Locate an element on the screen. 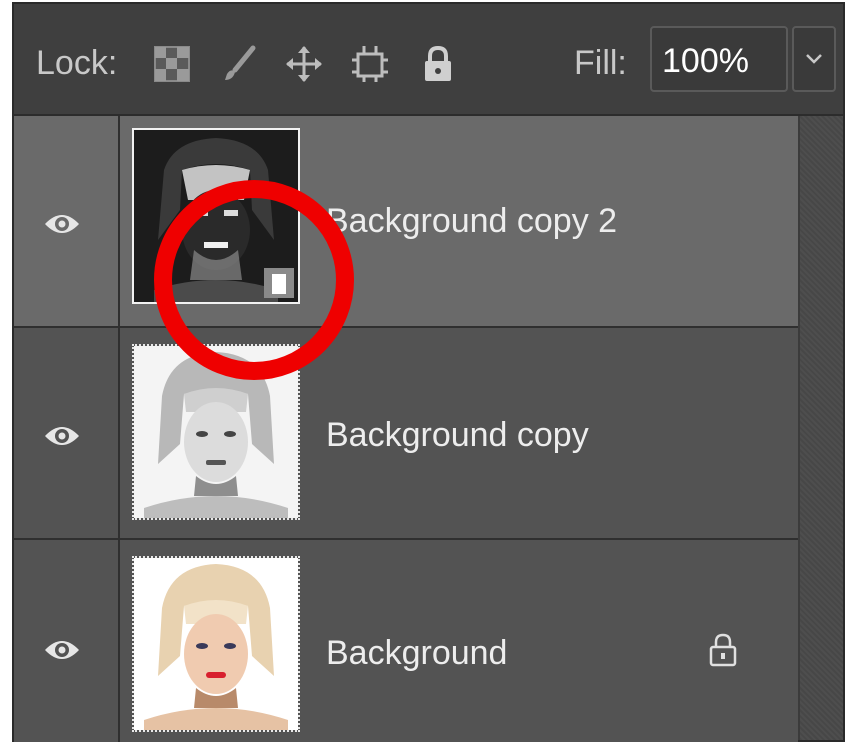  layer-name: Background is located at coordinates (416, 653).